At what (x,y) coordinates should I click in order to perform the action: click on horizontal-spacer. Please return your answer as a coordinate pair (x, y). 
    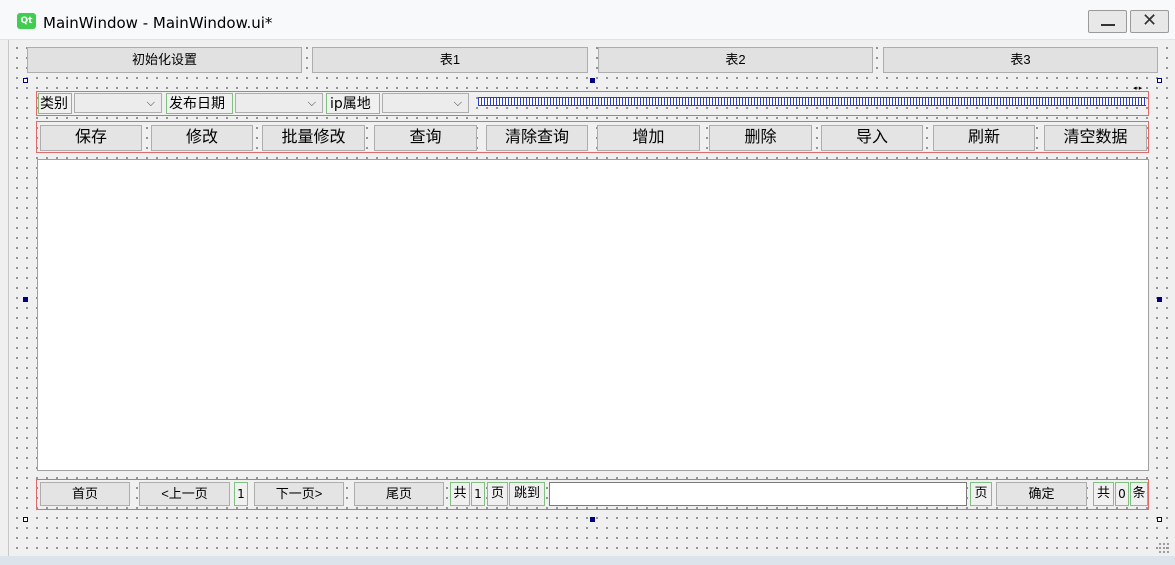
    Looking at the image, I should click on (812, 101).